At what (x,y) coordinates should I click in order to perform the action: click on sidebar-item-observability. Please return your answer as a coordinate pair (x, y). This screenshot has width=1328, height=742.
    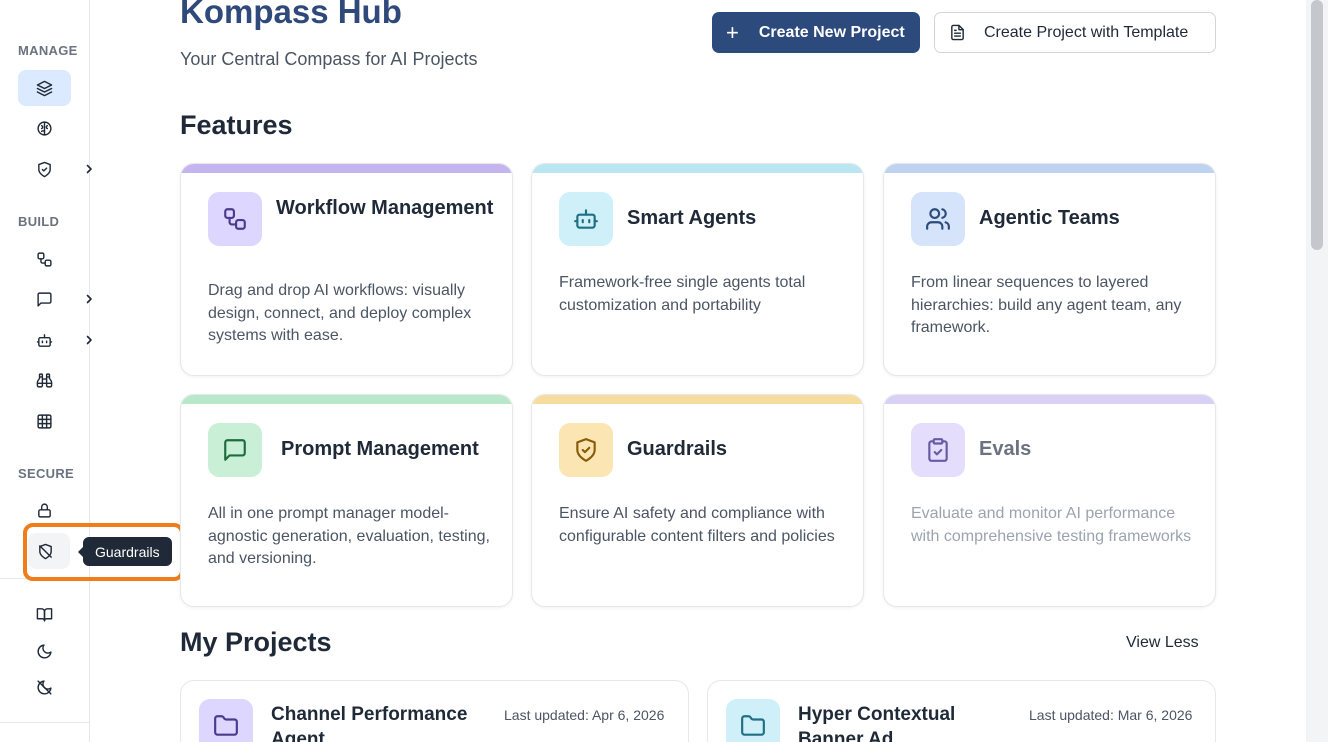
    Looking at the image, I should click on (44, 380).